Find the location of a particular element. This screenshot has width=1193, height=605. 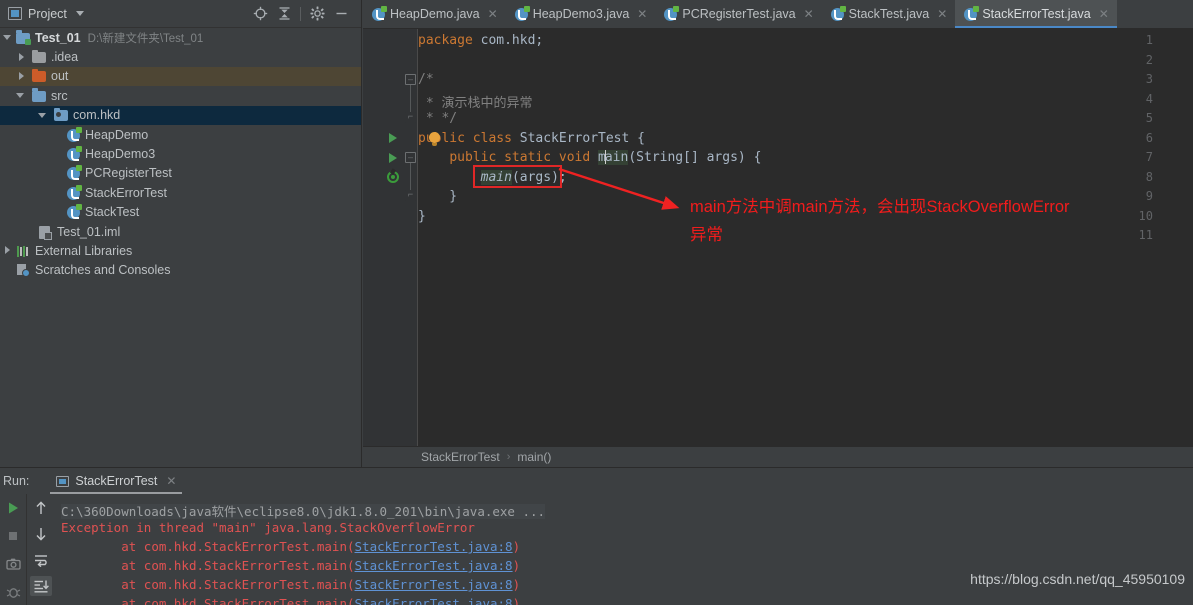

tree-item-idea: .idea is located at coordinates (180, 56).